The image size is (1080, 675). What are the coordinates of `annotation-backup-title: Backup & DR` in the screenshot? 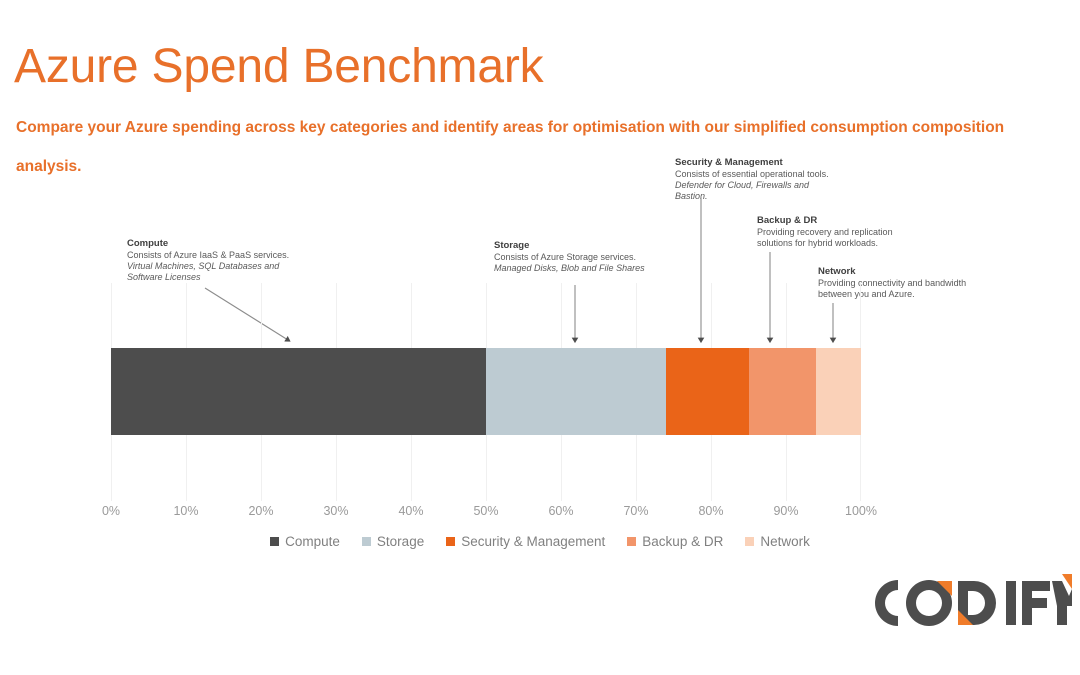 It's located at (787, 220).